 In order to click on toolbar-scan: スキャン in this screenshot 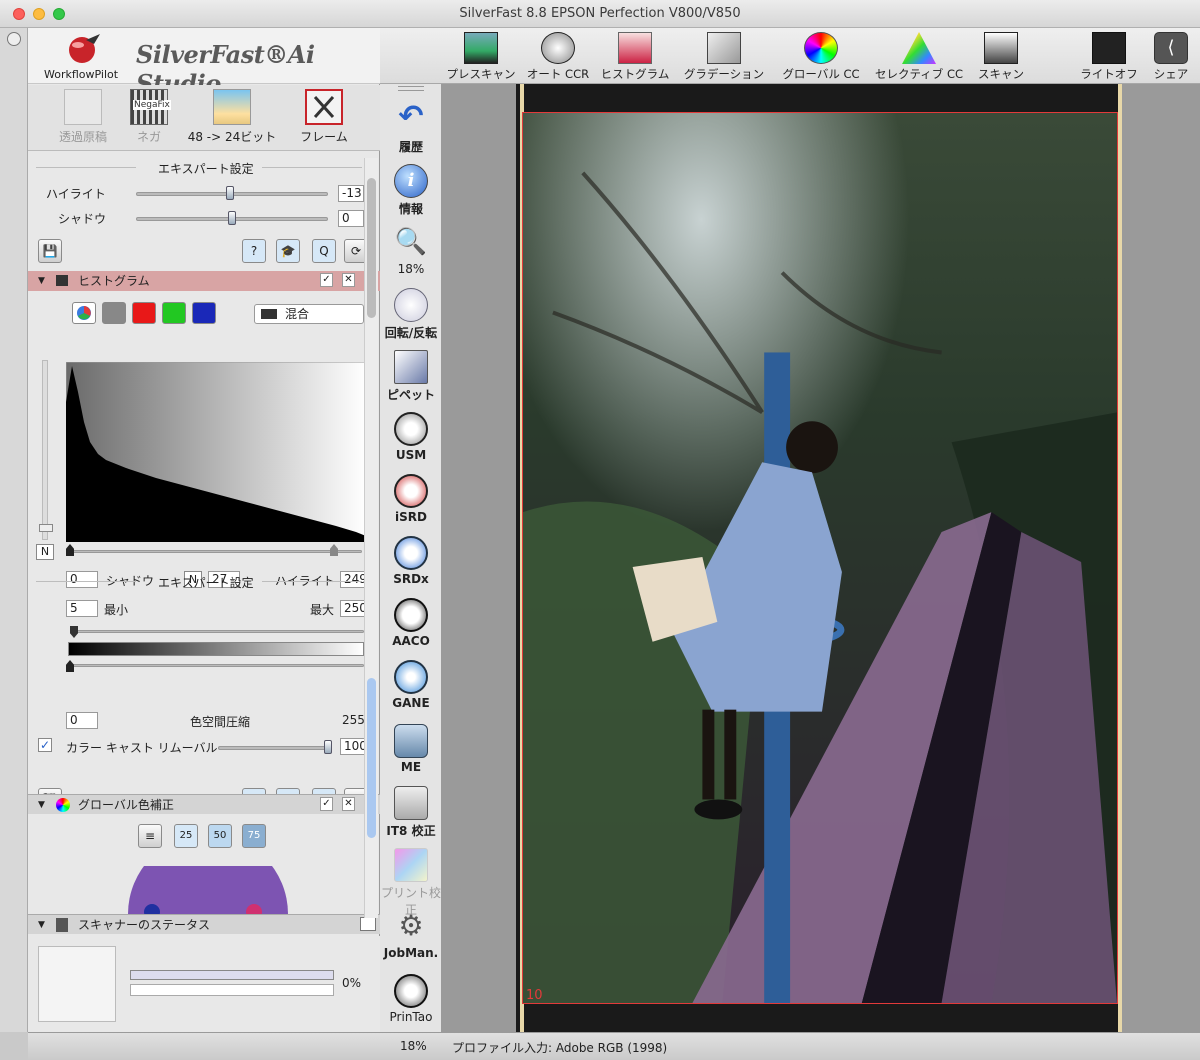, I will do `click(1001, 57)`.